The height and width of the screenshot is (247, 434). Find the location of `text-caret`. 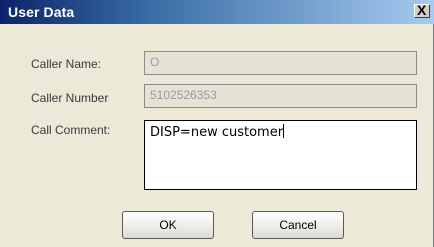

text-caret is located at coordinates (284, 131).